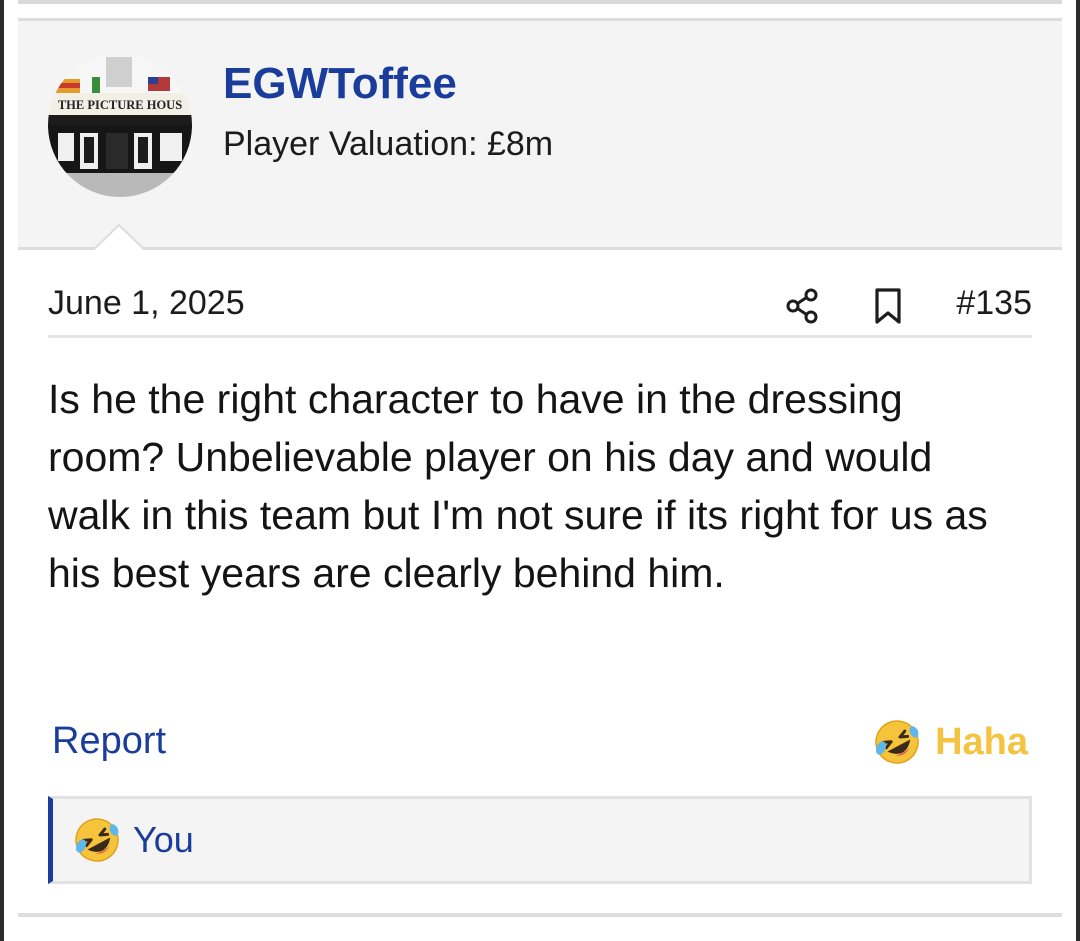 The height and width of the screenshot is (941, 1080). What do you see at coordinates (120, 105) in the screenshot?
I see `avatar-sign-text: THE PICTURE HOUS` at bounding box center [120, 105].